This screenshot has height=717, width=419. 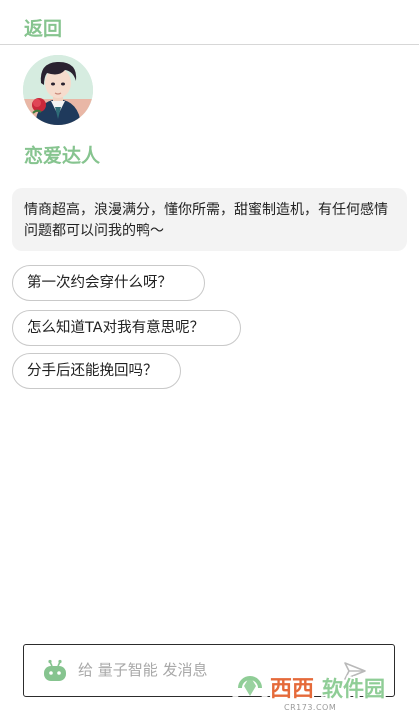 I want to click on suggestion-chip: 怎么知道TA对我有意思呢？, so click(x=126, y=328).